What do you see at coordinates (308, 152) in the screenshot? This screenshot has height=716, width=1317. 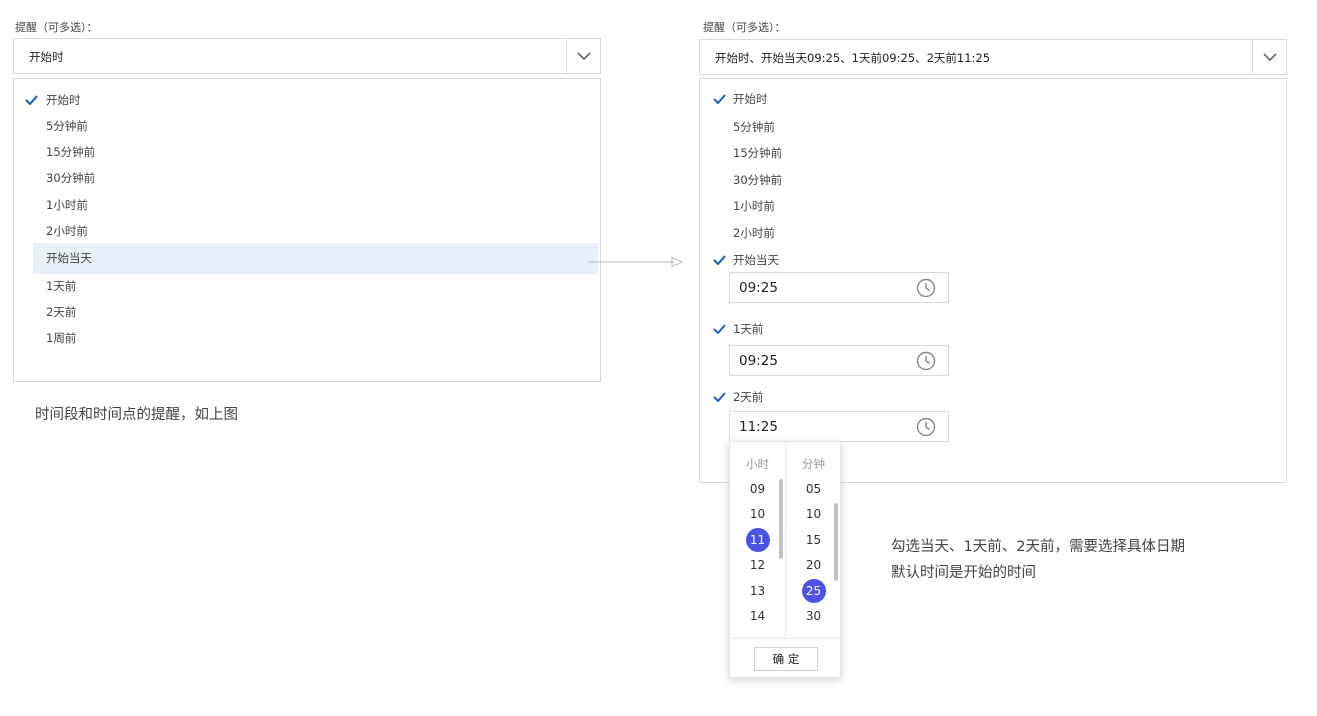 I see `left-option-item: 15分钟前` at bounding box center [308, 152].